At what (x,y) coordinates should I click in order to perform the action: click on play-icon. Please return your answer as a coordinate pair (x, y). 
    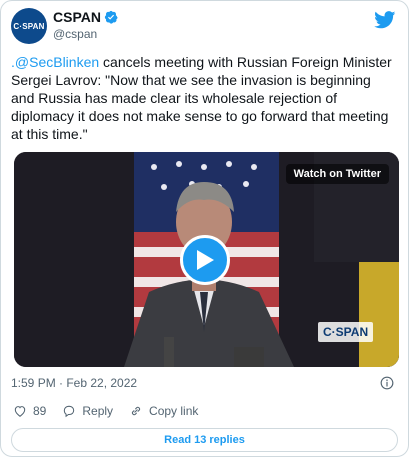
    Looking at the image, I should click on (205, 260).